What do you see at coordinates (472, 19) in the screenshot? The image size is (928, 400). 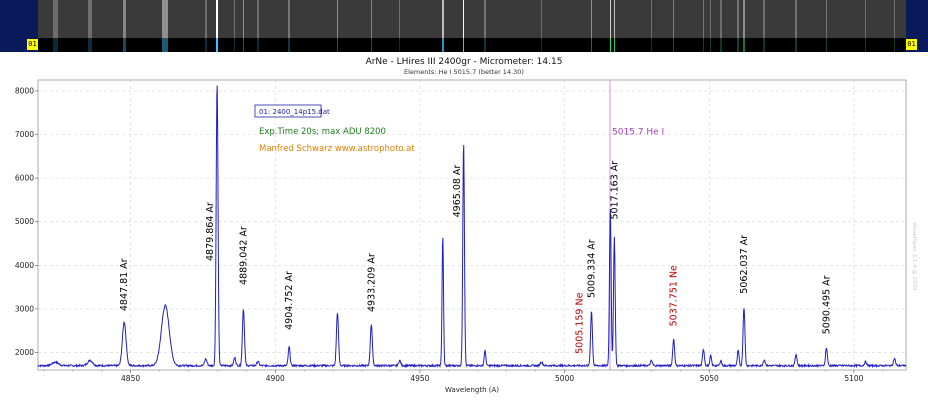 I see `spectrum-image` at bounding box center [472, 19].